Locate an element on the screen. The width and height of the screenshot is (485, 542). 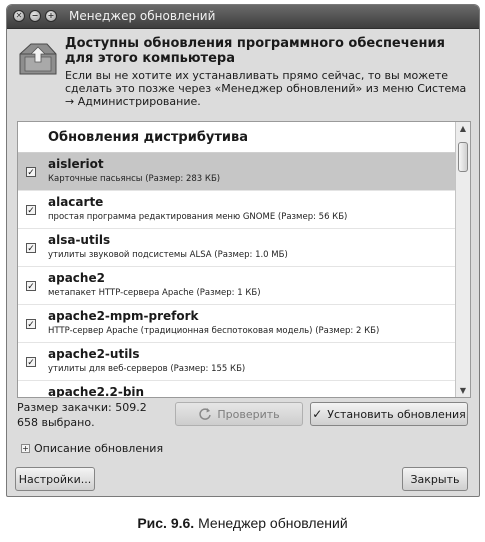
scrollbar-thumb is located at coordinates (463, 157).